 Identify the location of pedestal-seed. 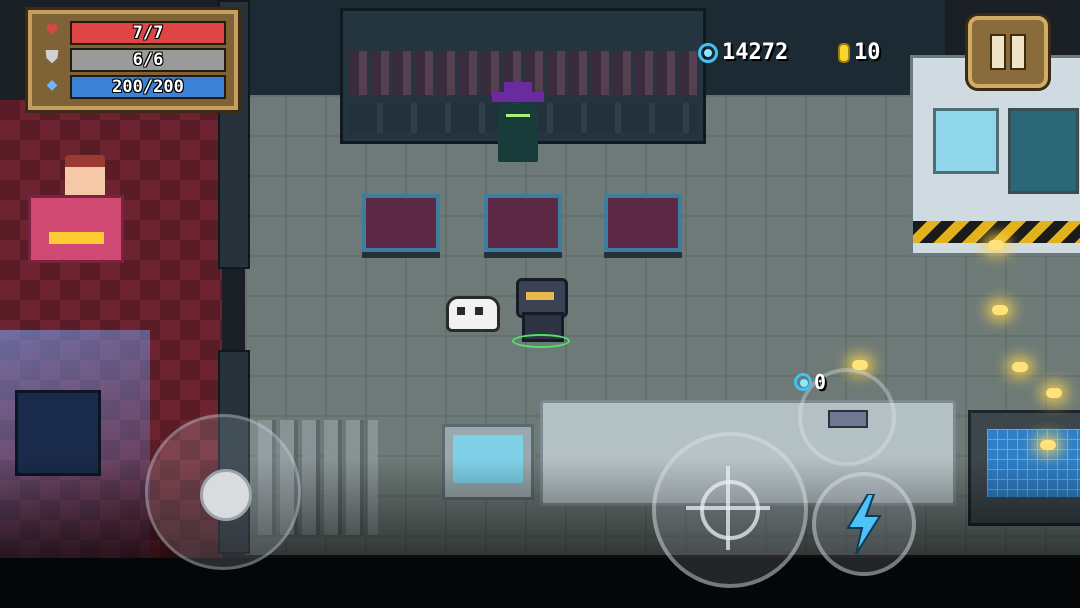
(523, 223).